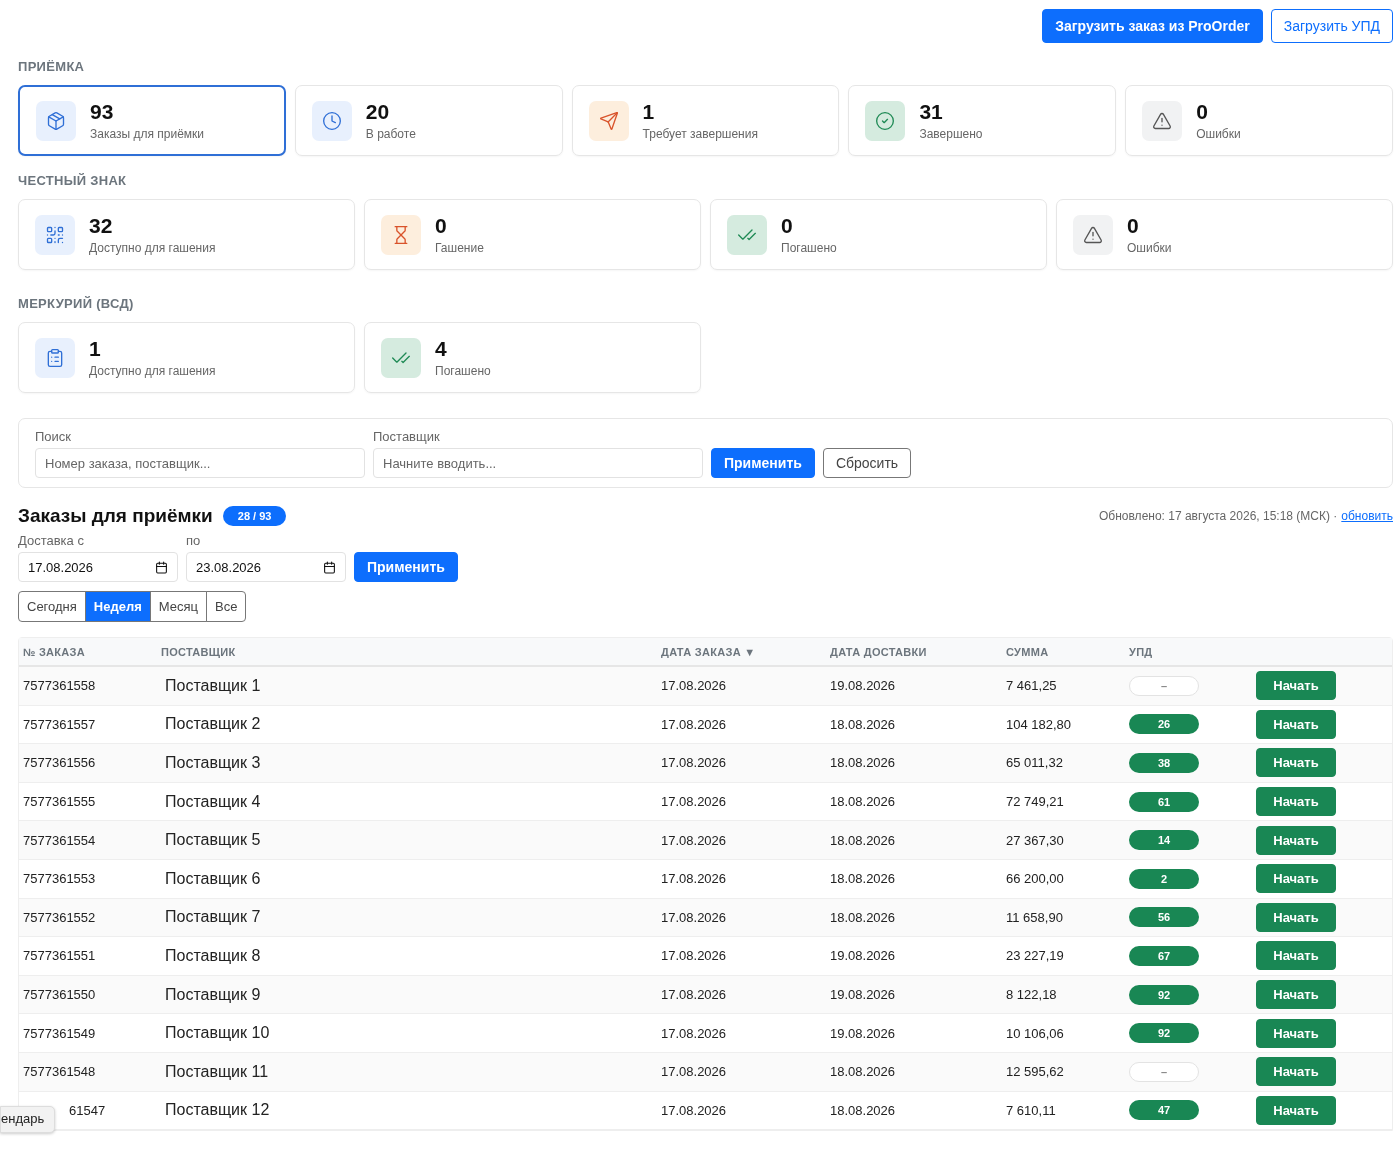 The height and width of the screenshot is (1150, 1400). Describe the element at coordinates (1028, 651) in the screenshot. I see `column-header: СУММА` at that location.